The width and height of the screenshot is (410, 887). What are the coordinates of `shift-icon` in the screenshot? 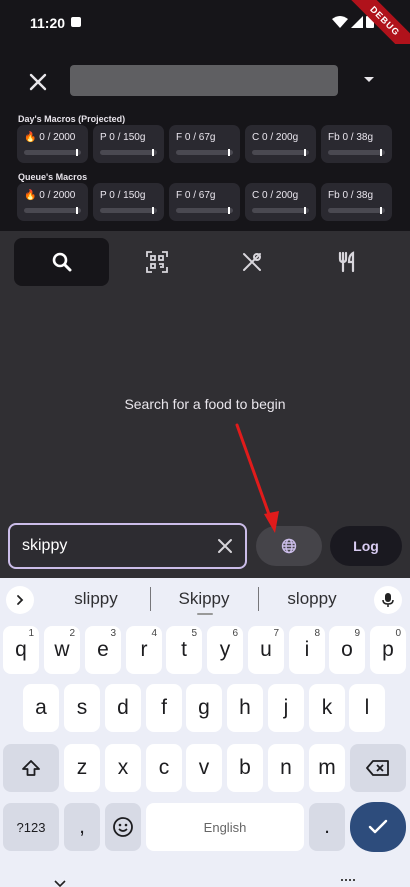 It's located at (31, 768).